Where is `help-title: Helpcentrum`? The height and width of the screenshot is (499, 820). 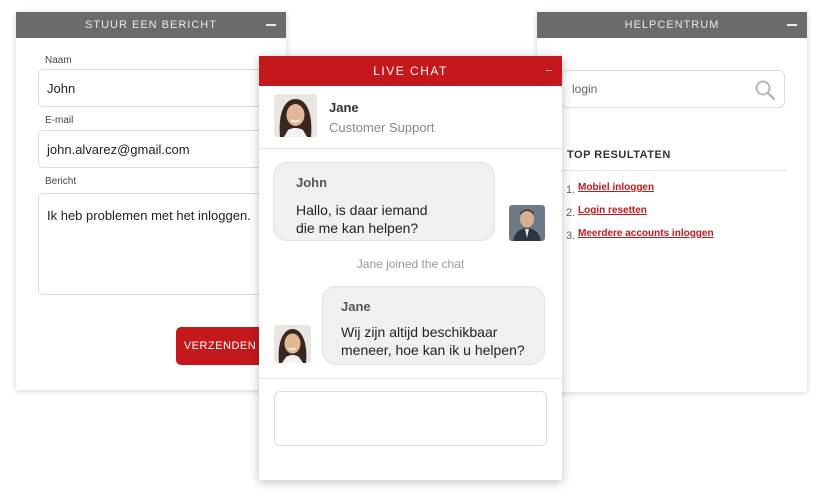
help-title: Helpcentrum is located at coordinates (672, 25).